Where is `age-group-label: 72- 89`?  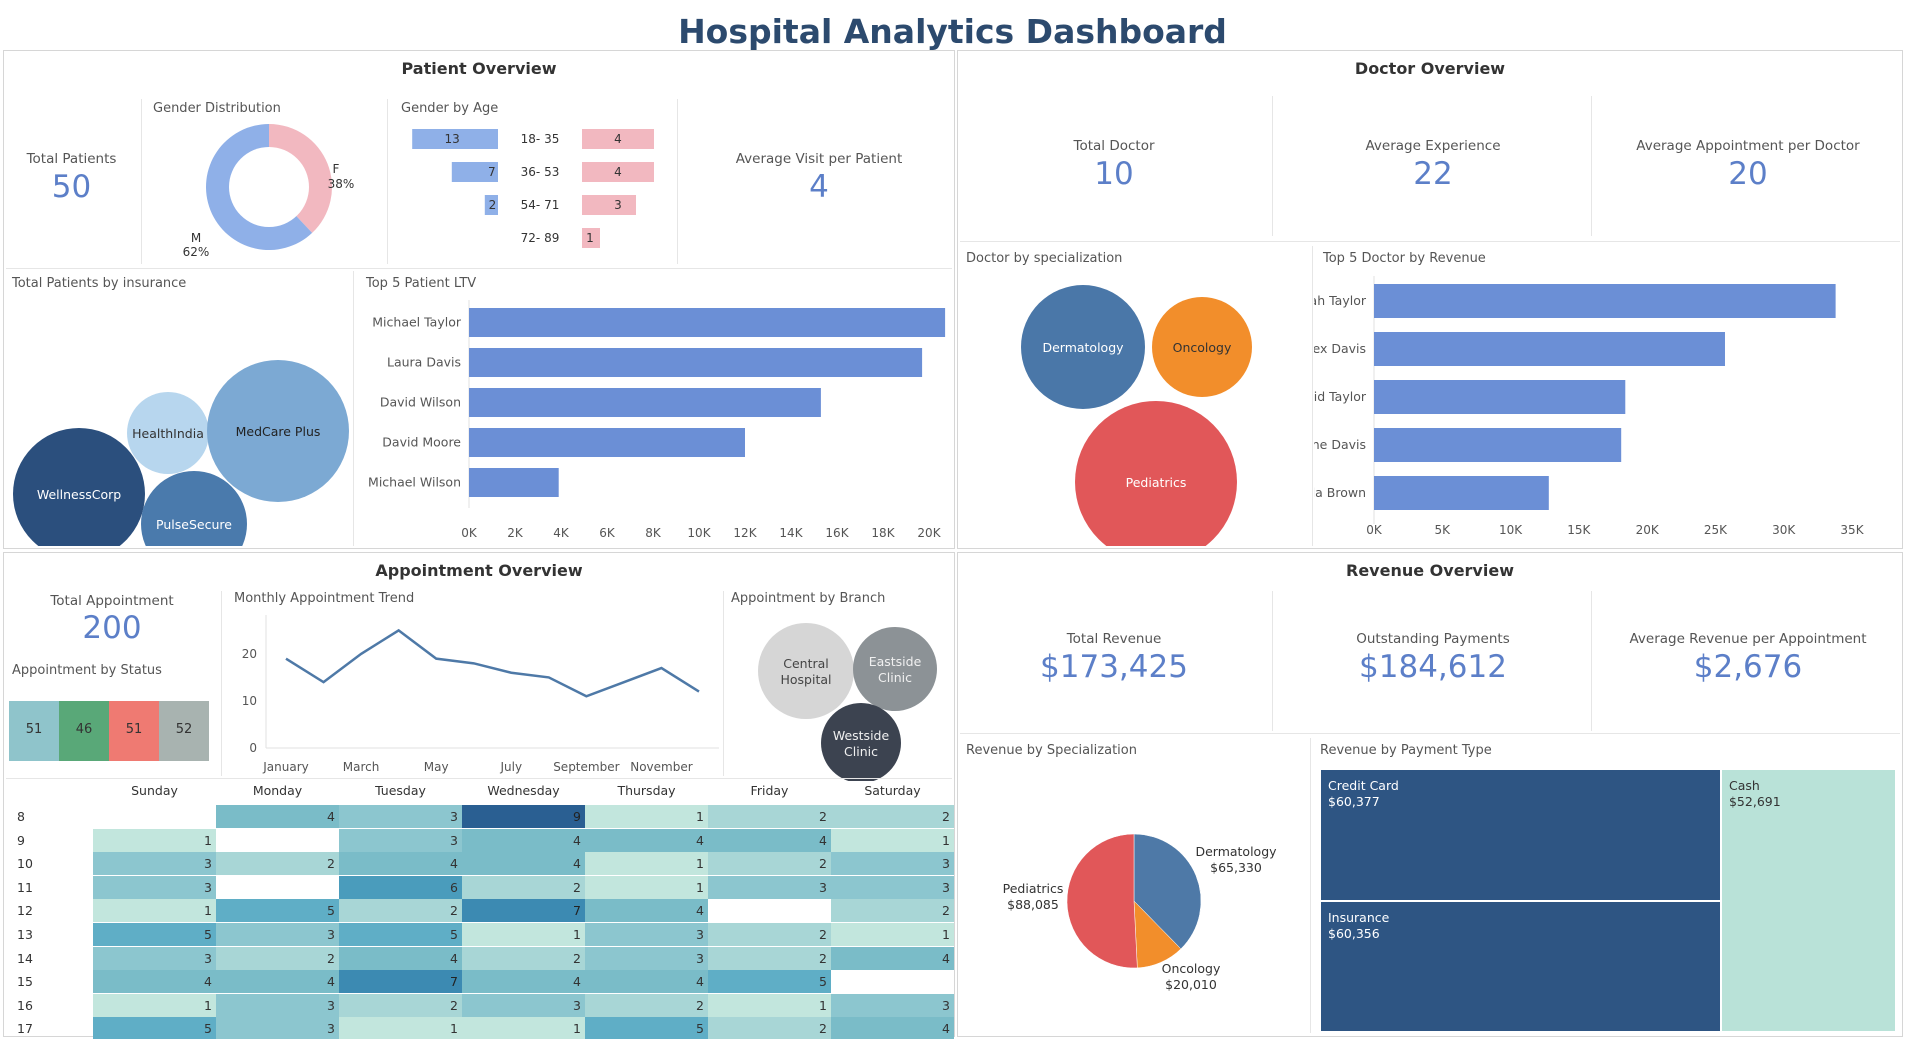
age-group-label: 72- 89 is located at coordinates (540, 238).